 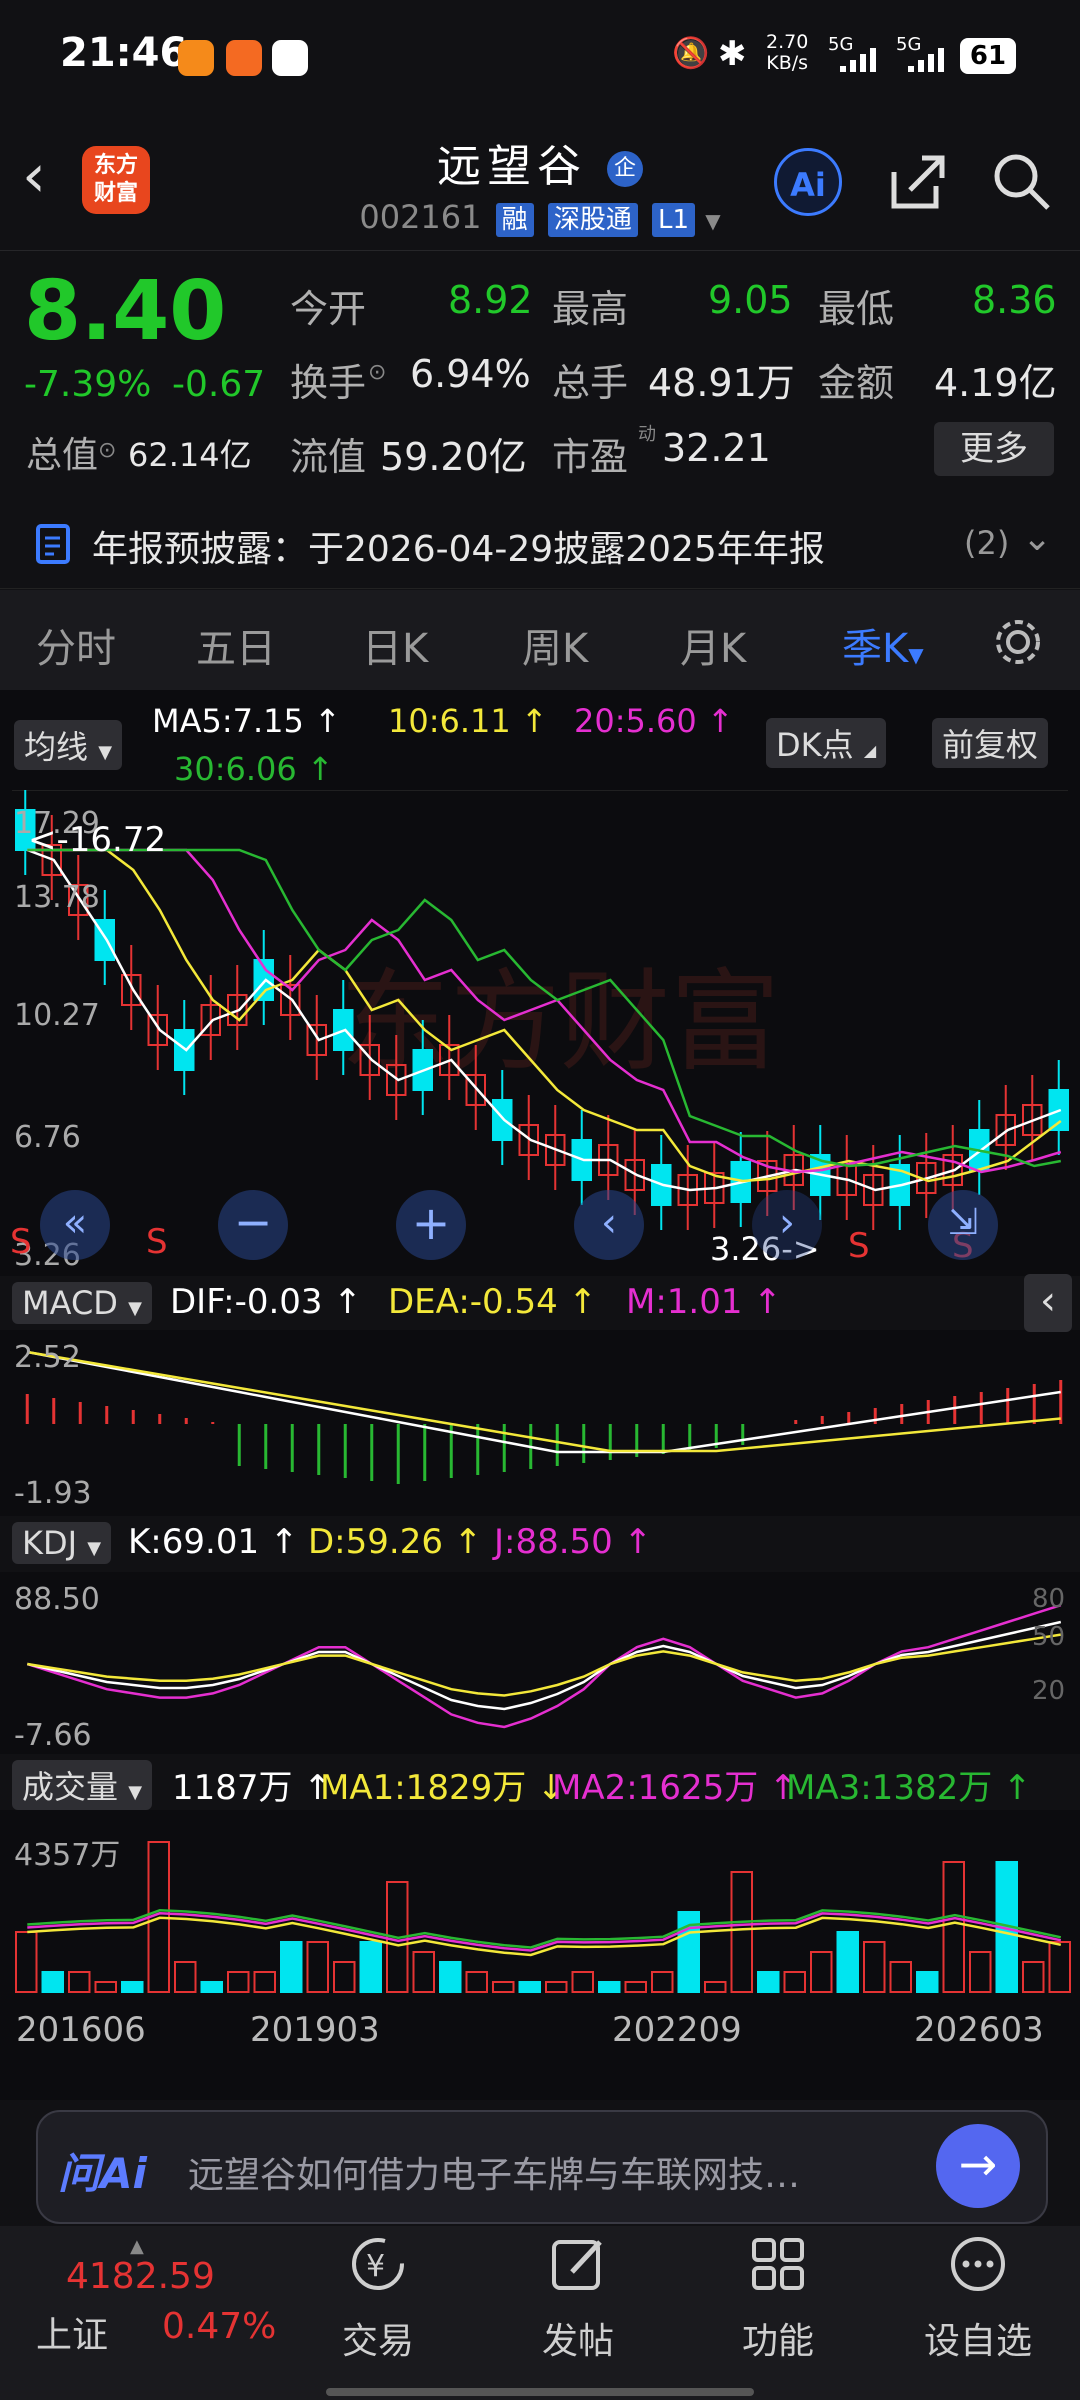 What do you see at coordinates (978, 2166) in the screenshot?
I see `arrow-right-icon: →` at bounding box center [978, 2166].